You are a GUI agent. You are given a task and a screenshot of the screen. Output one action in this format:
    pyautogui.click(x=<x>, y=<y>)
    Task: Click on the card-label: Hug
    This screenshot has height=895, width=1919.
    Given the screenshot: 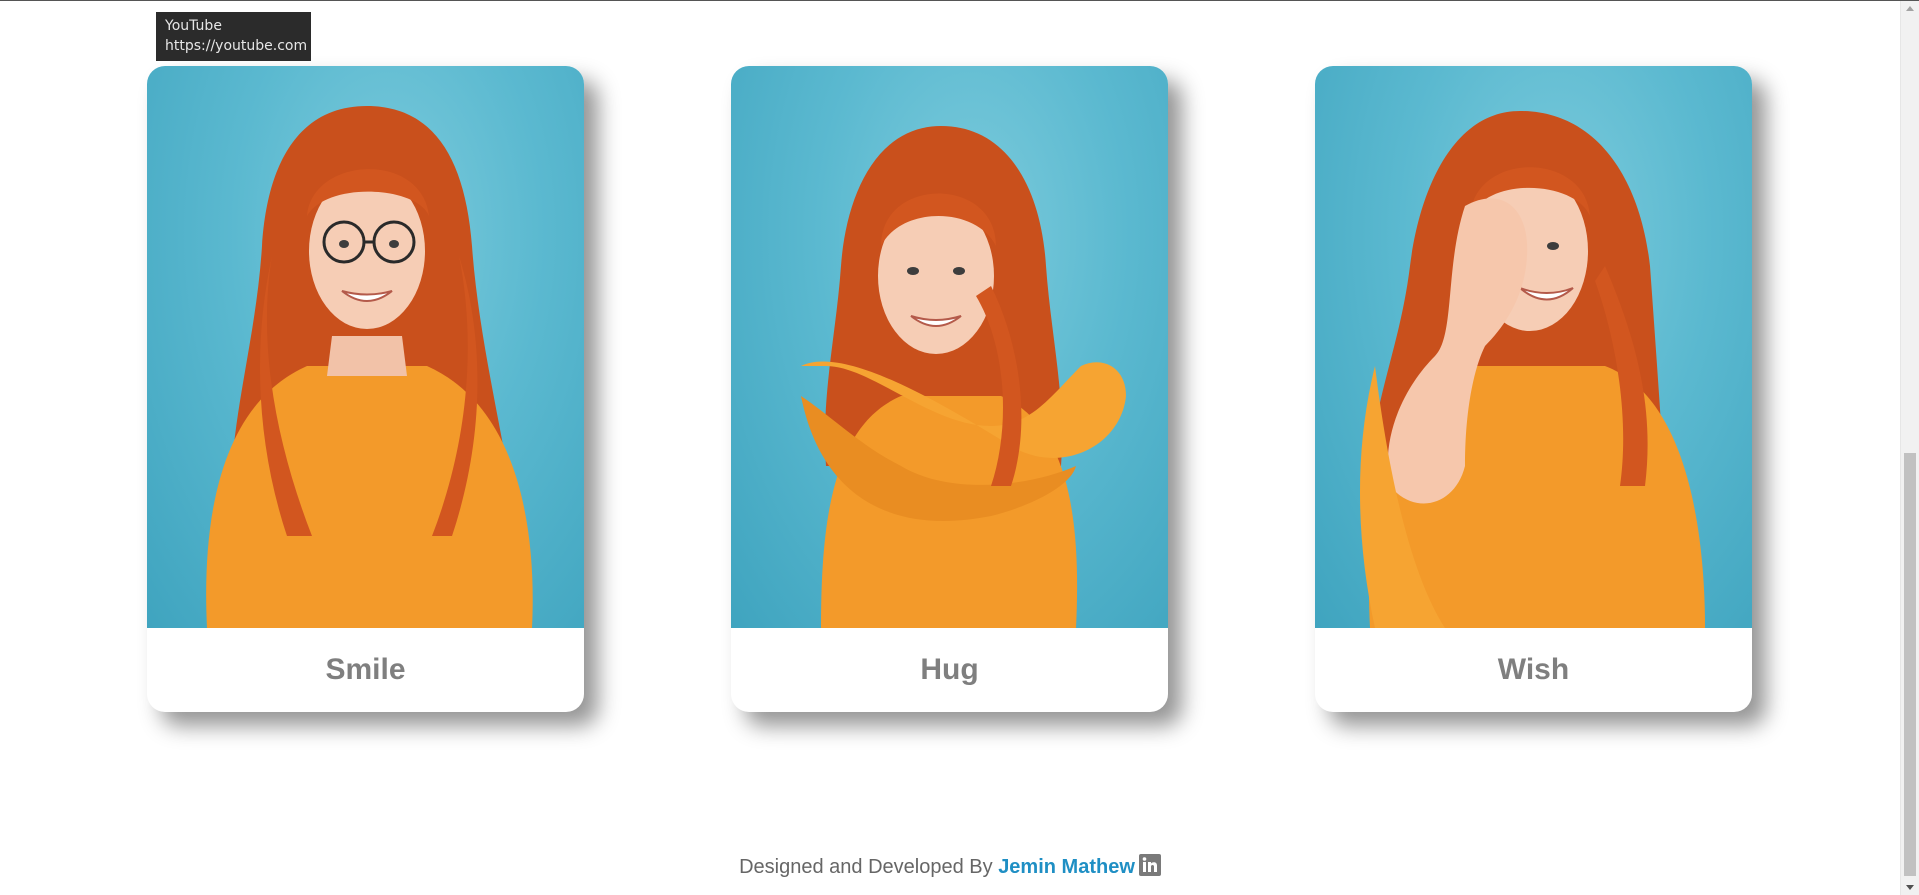 What is the action you would take?
    pyautogui.click(x=949, y=670)
    